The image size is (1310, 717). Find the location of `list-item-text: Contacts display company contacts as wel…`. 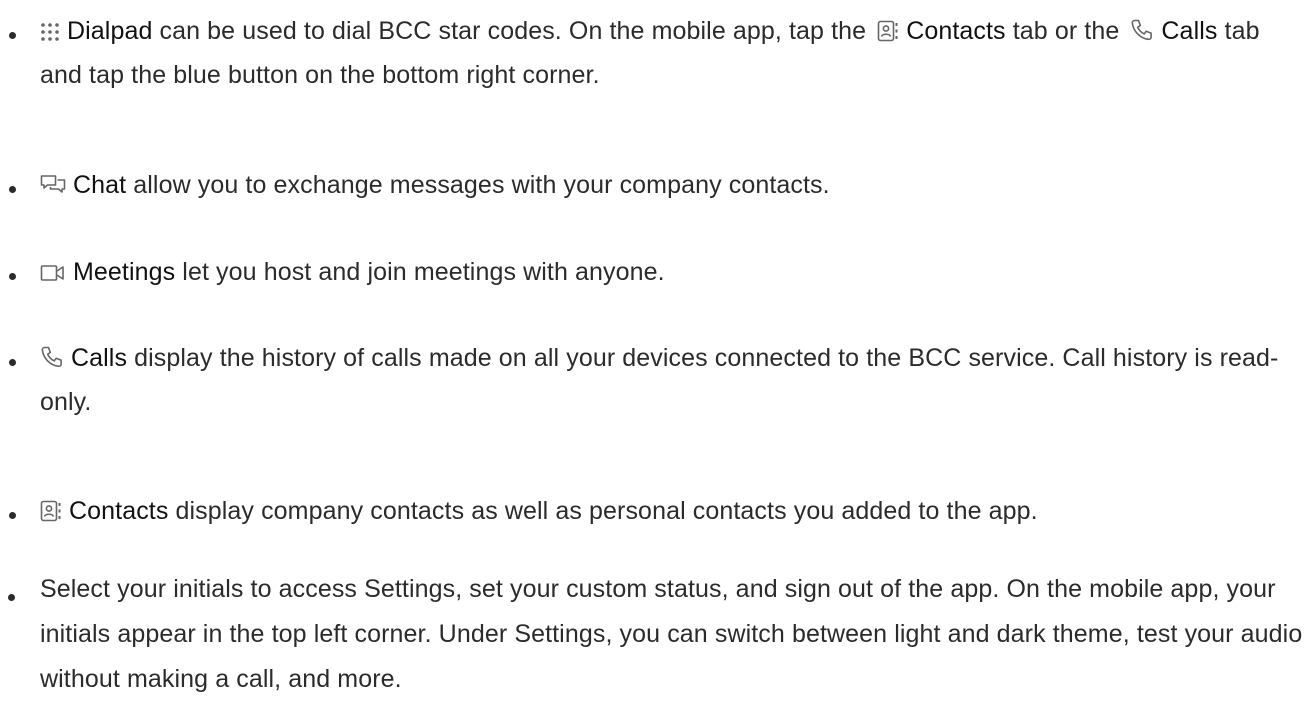

list-item-text: Contacts display company contacts as wel… is located at coordinates (674, 511).